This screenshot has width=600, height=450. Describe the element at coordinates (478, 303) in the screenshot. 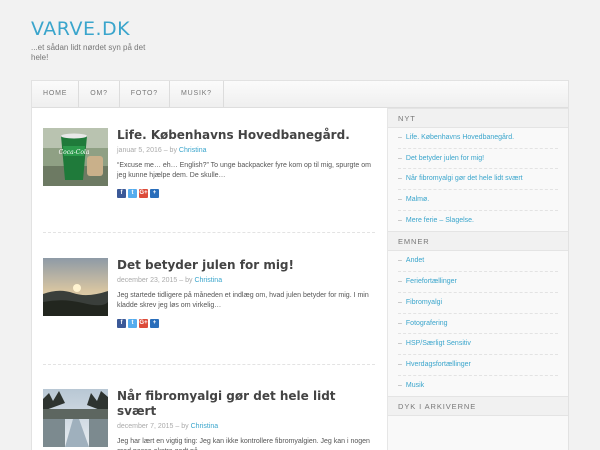

I see `list-item: – Fibromyalgi` at that location.